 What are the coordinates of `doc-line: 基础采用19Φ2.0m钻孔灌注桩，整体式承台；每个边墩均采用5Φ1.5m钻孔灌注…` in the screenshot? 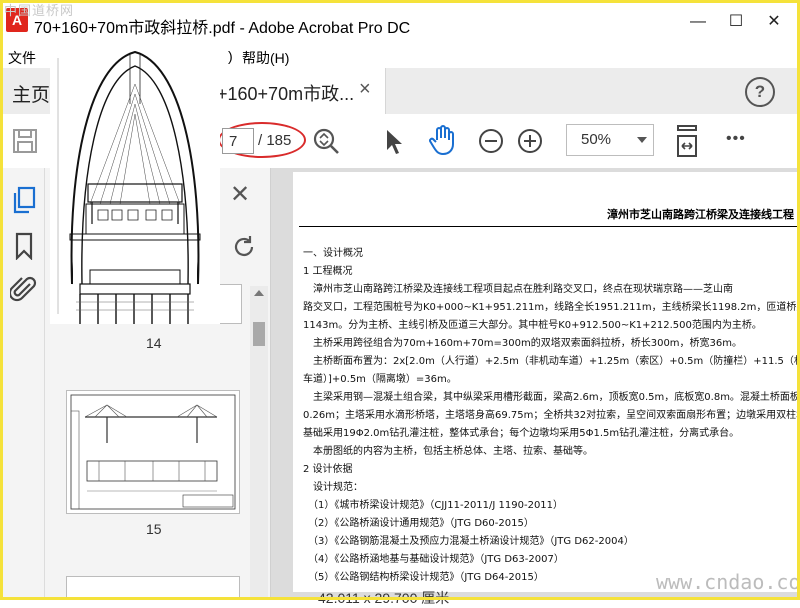 It's located at (521, 433).